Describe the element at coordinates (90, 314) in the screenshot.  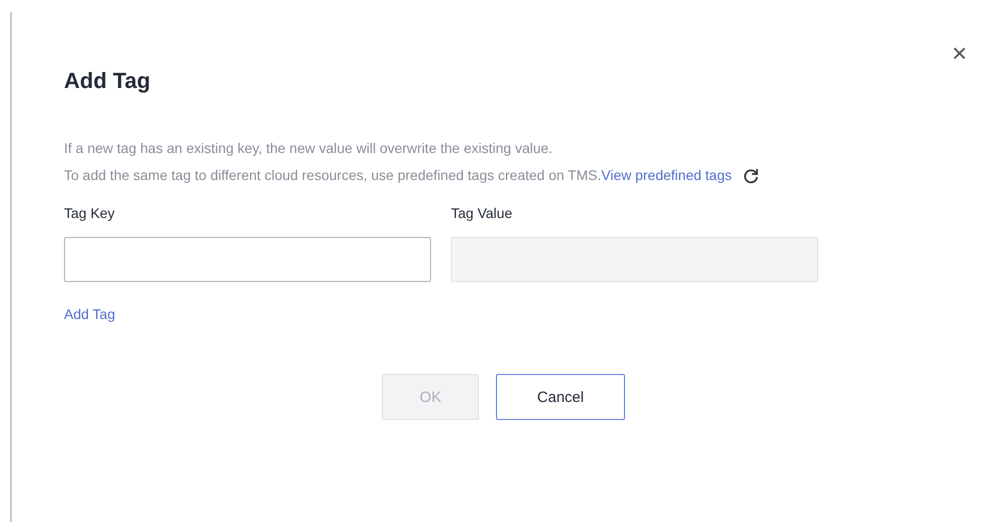
I see `add-tag-link: Add Tag` at that location.